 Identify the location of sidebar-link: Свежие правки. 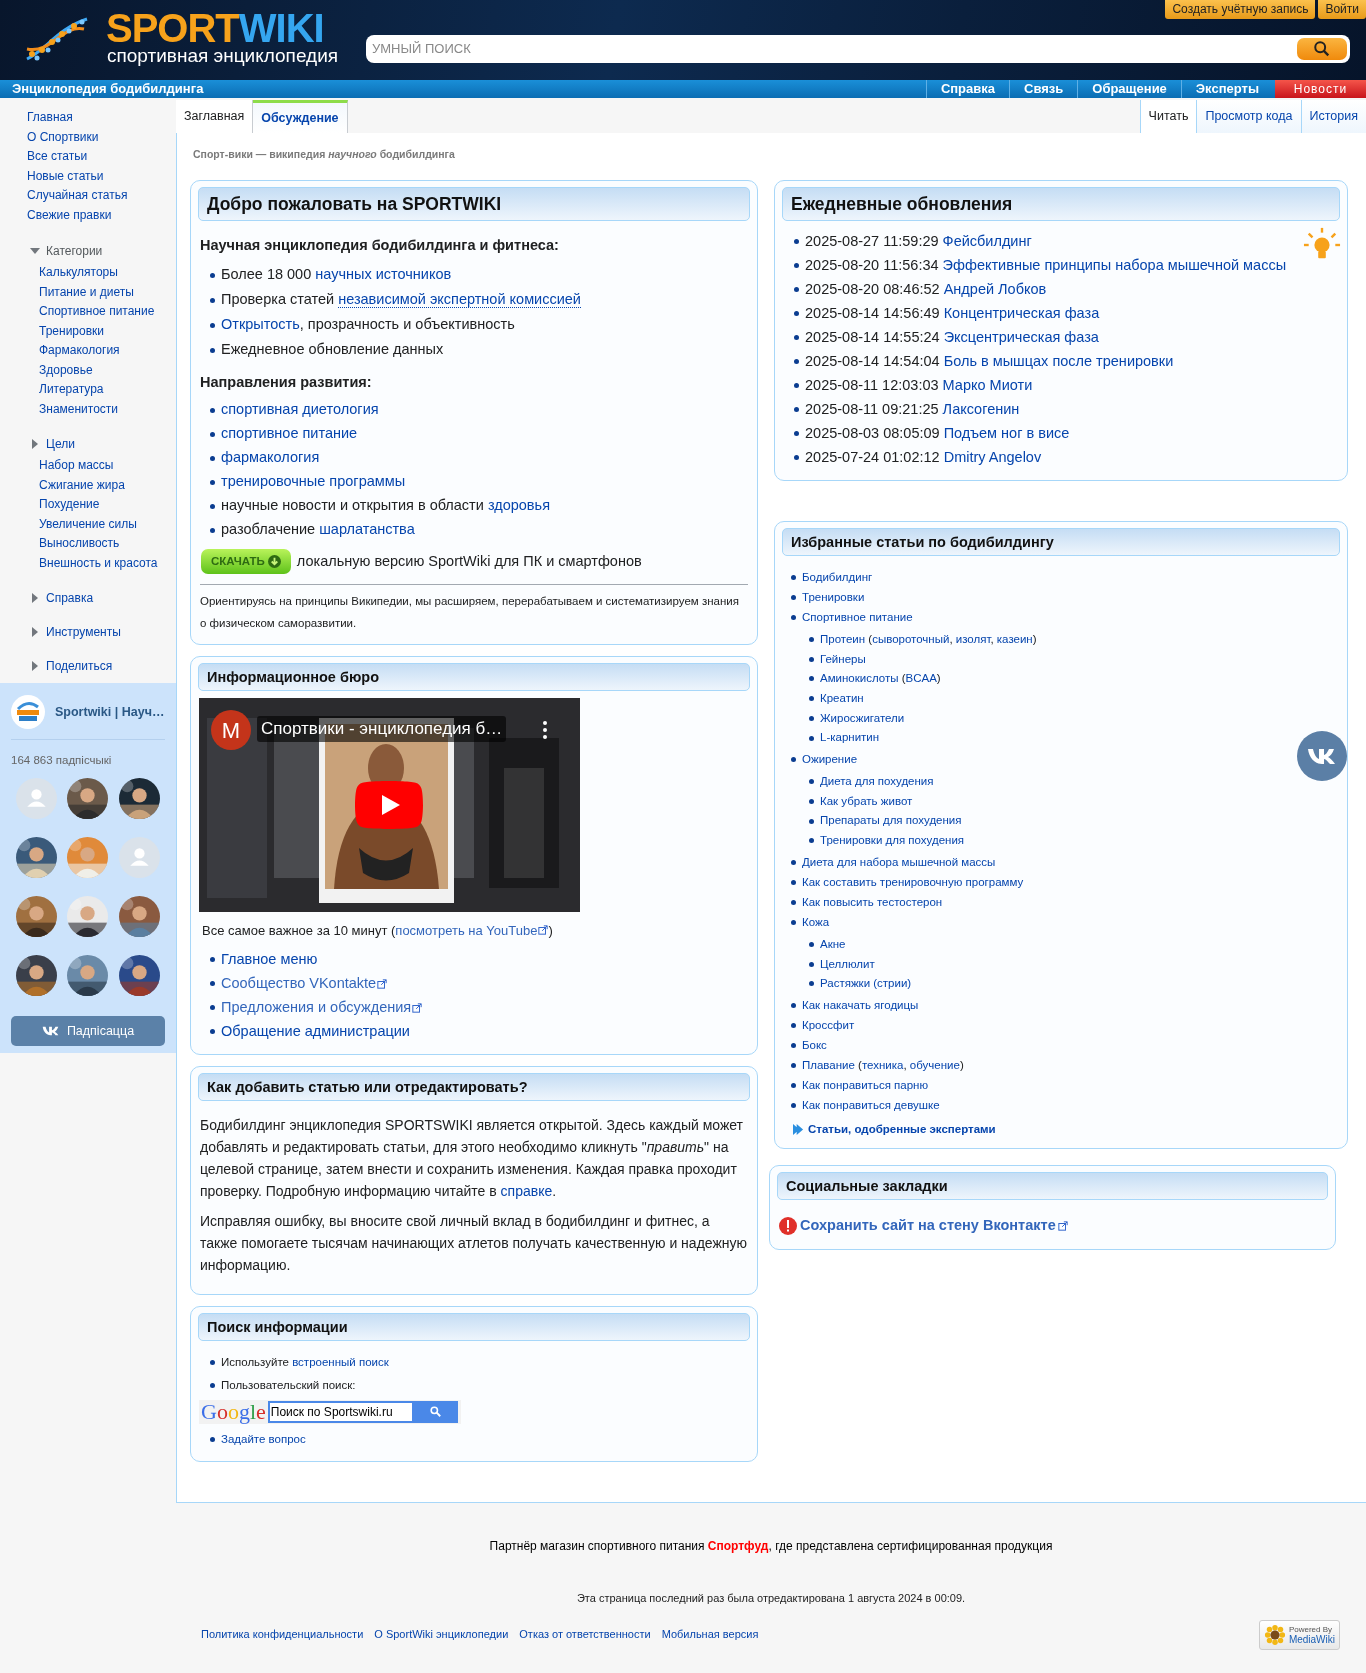
(69, 215).